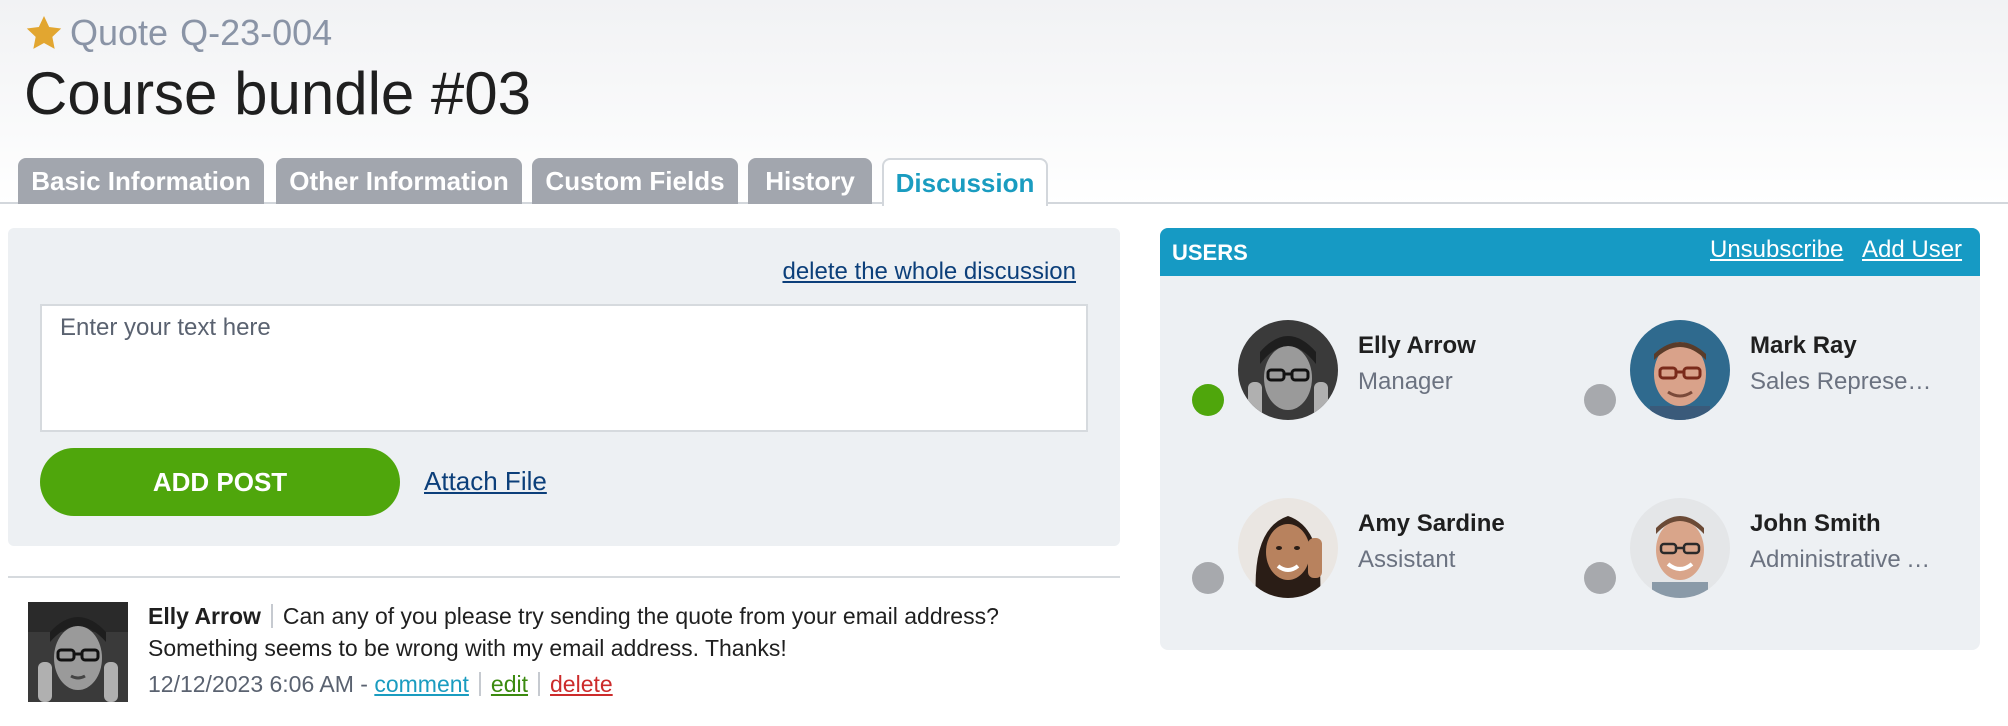 This screenshot has height=726, width=2008. What do you see at coordinates (1210, 252) in the screenshot?
I see `users-title: USERS` at bounding box center [1210, 252].